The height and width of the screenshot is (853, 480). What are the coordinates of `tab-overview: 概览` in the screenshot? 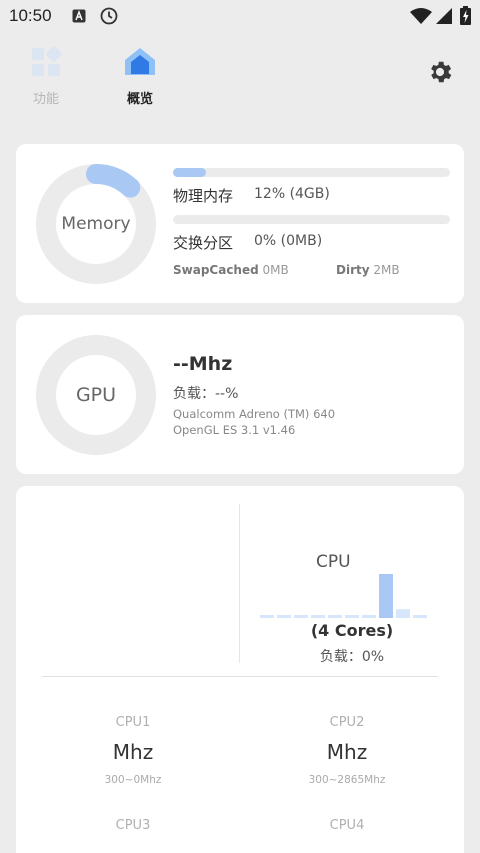 It's located at (140, 76).